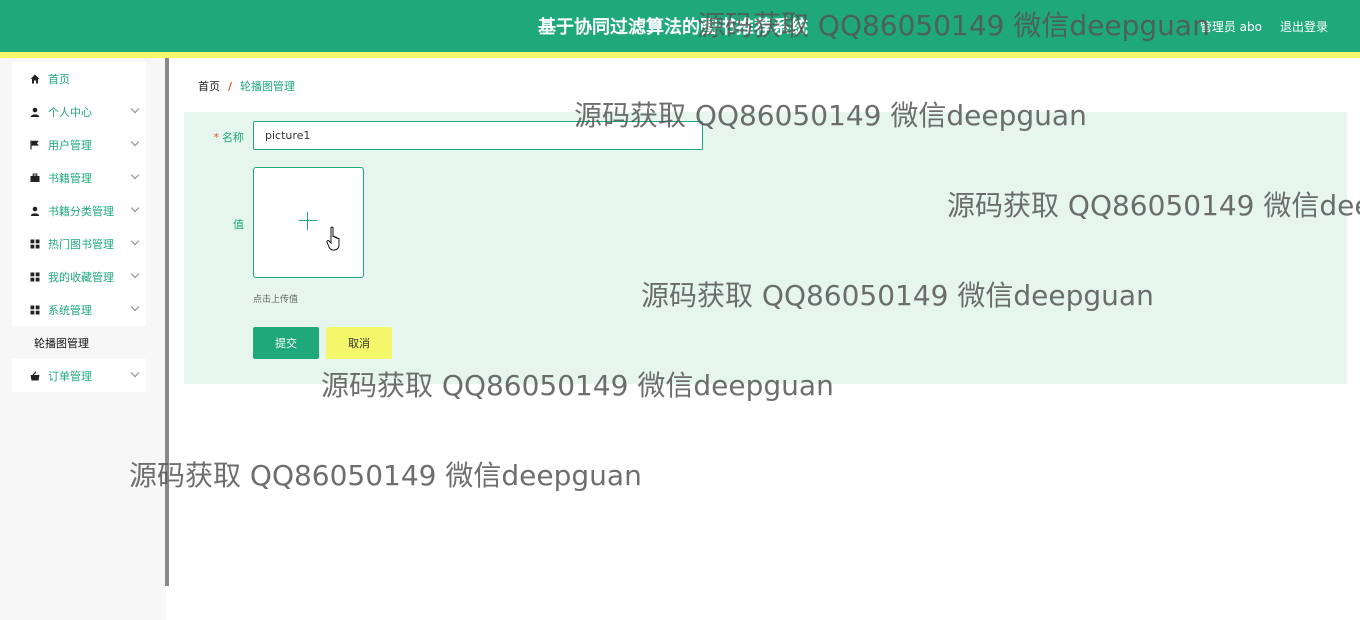 Image resolution: width=1360 pixels, height=620 pixels. Describe the element at coordinates (268, 86) in the screenshot. I see `breadcrumb-current: 轮播图管理` at that location.